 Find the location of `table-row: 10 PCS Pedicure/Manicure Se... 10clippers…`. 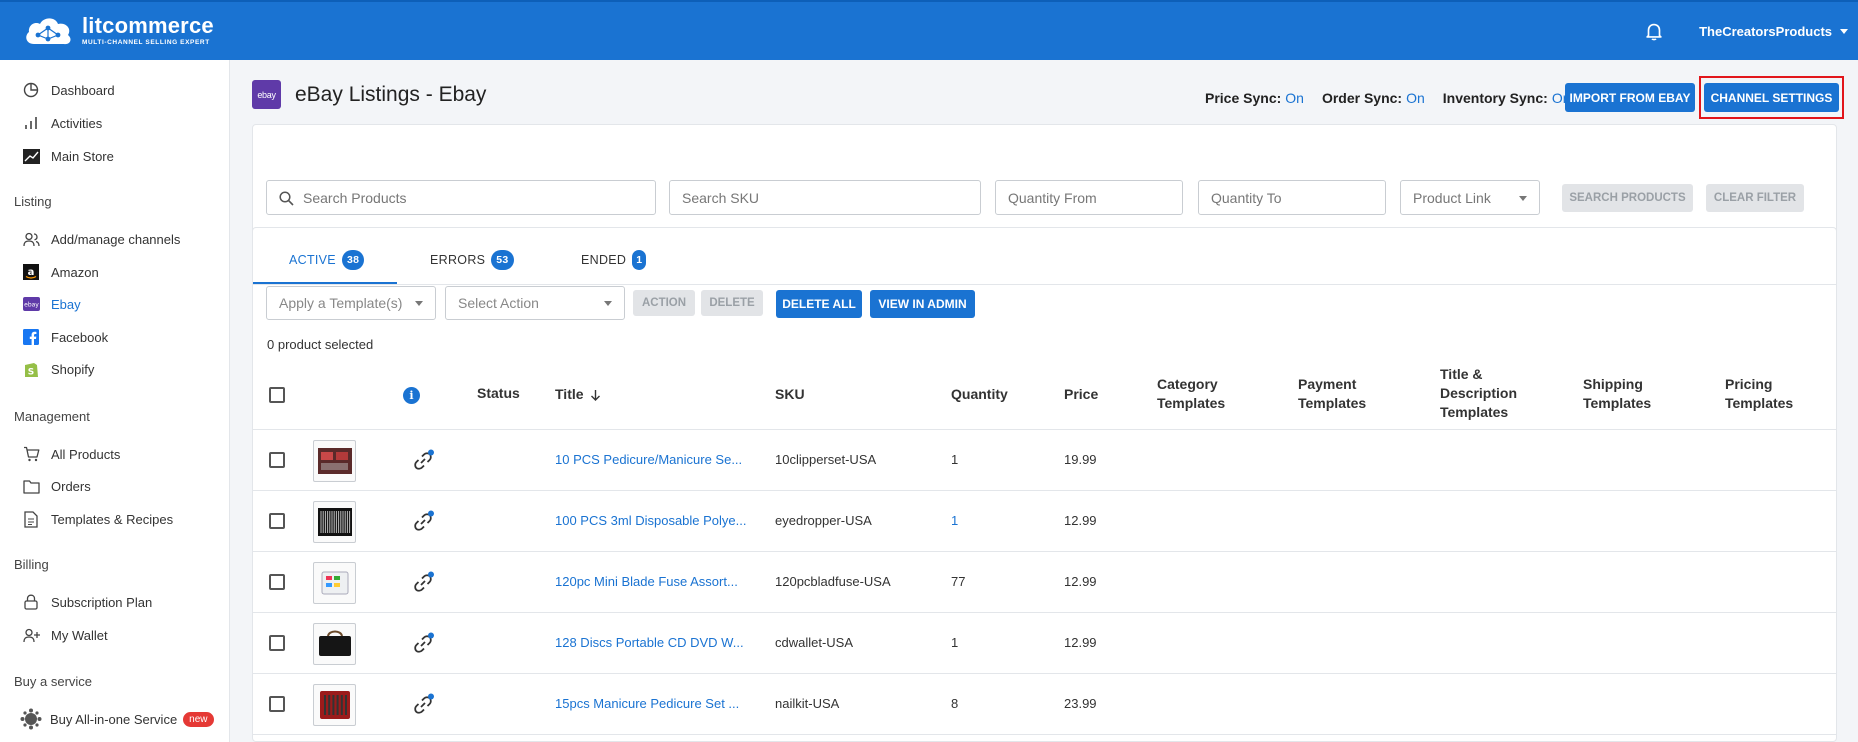

table-row: 10 PCS Pedicure/Manicure Se... 10clippers… is located at coordinates (1044, 460).